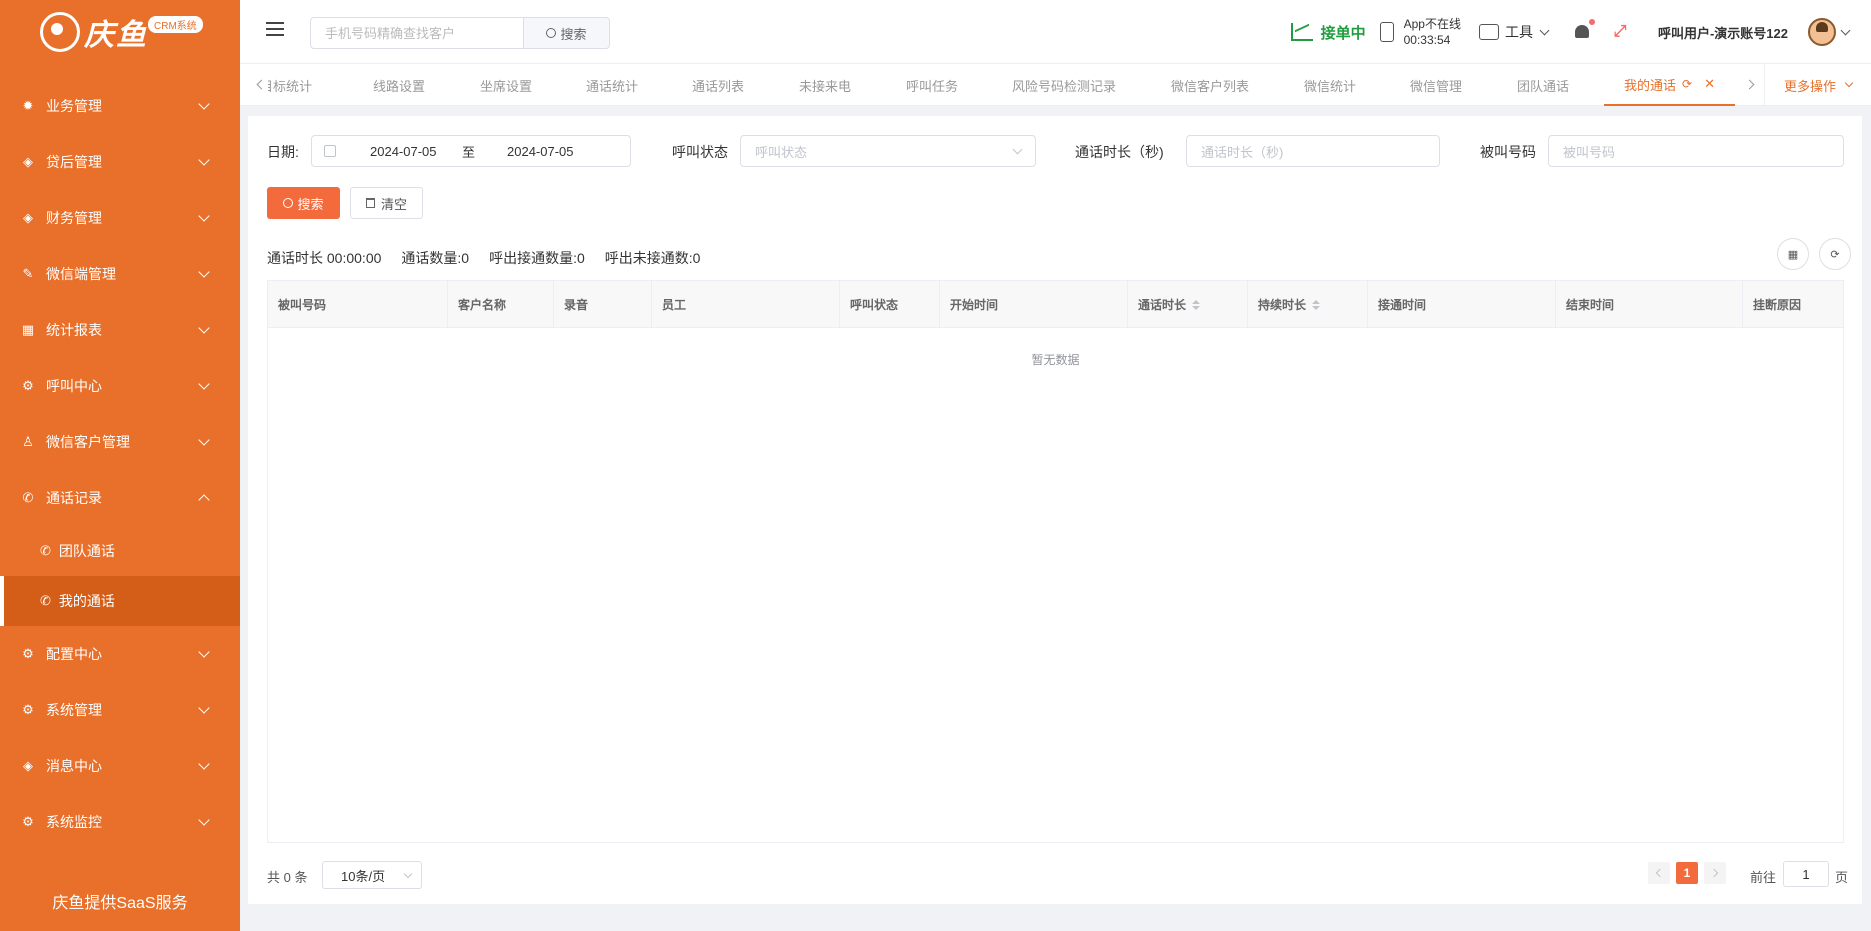  What do you see at coordinates (825, 85) in the screenshot?
I see `tab-missed-calls: 未接来电` at bounding box center [825, 85].